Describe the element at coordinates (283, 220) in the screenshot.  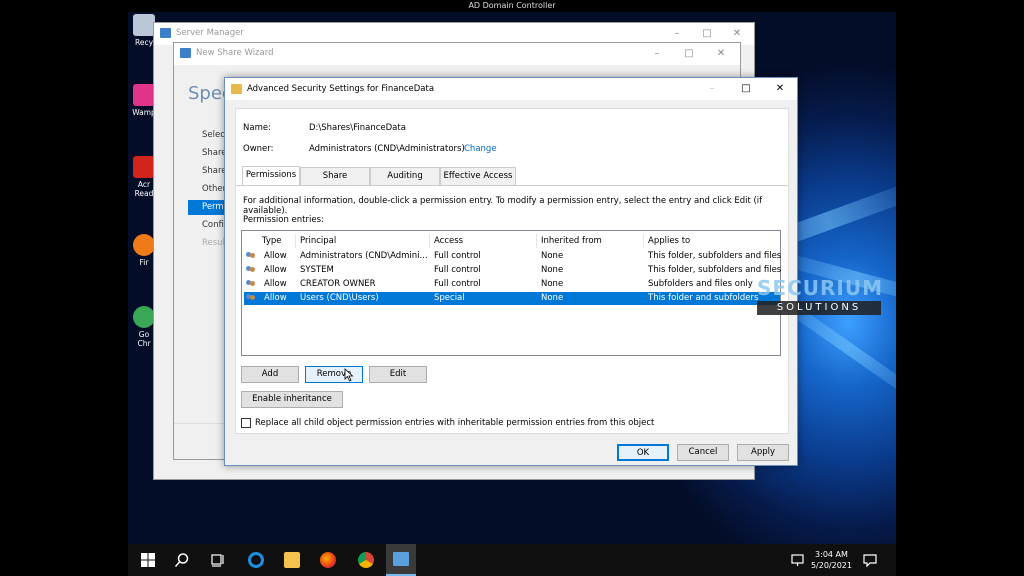
I see `permission-entries-label: Permission entries:` at that location.